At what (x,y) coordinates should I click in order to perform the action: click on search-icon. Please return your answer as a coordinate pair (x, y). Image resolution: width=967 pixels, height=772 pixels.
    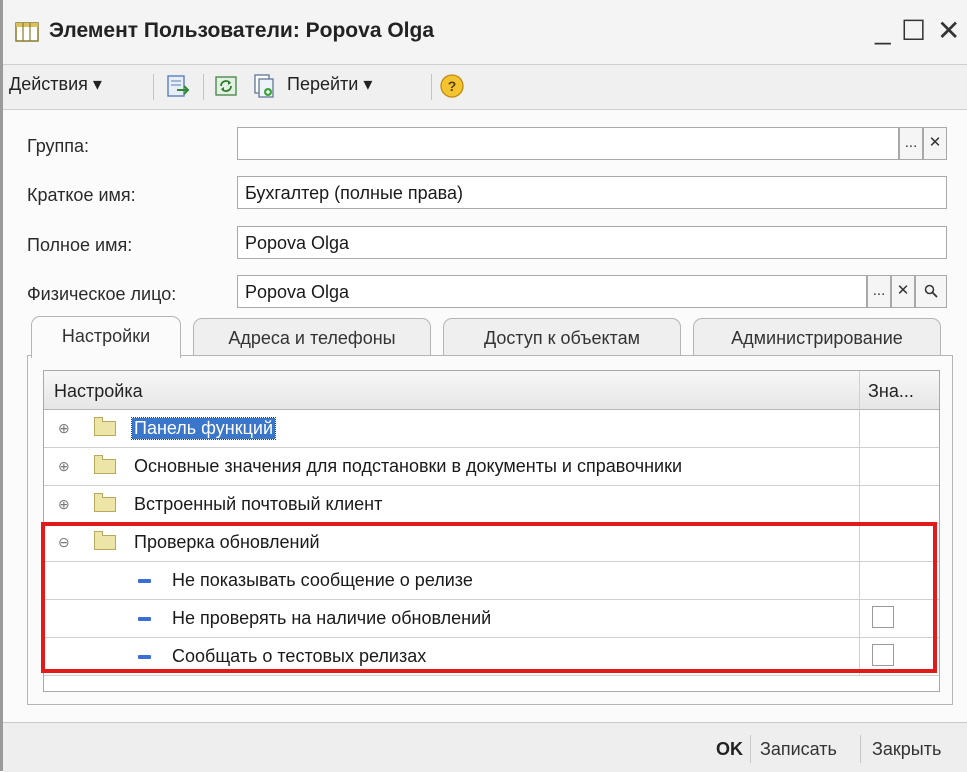
    Looking at the image, I should click on (931, 291).